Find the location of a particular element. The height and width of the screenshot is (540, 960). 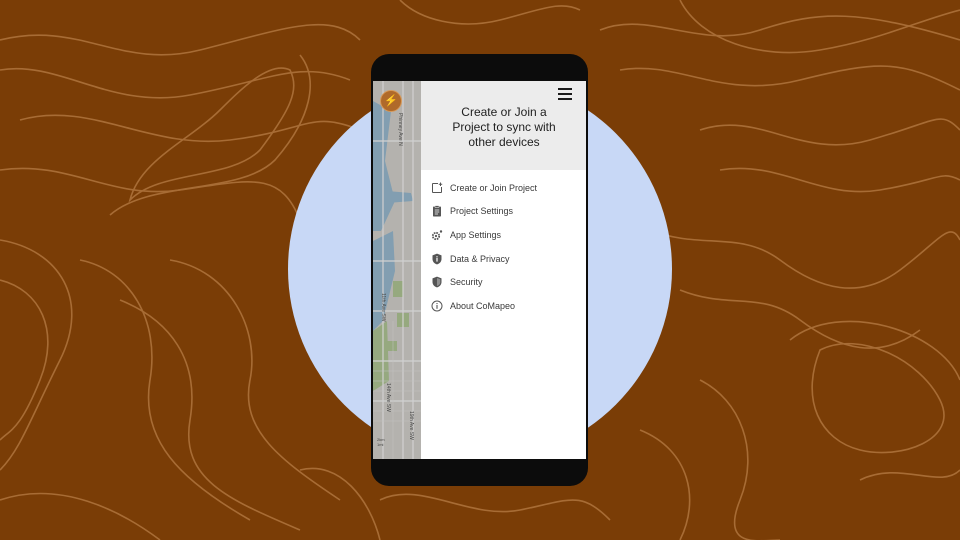

street-label: 14th Ave SW is located at coordinates (388, 397).